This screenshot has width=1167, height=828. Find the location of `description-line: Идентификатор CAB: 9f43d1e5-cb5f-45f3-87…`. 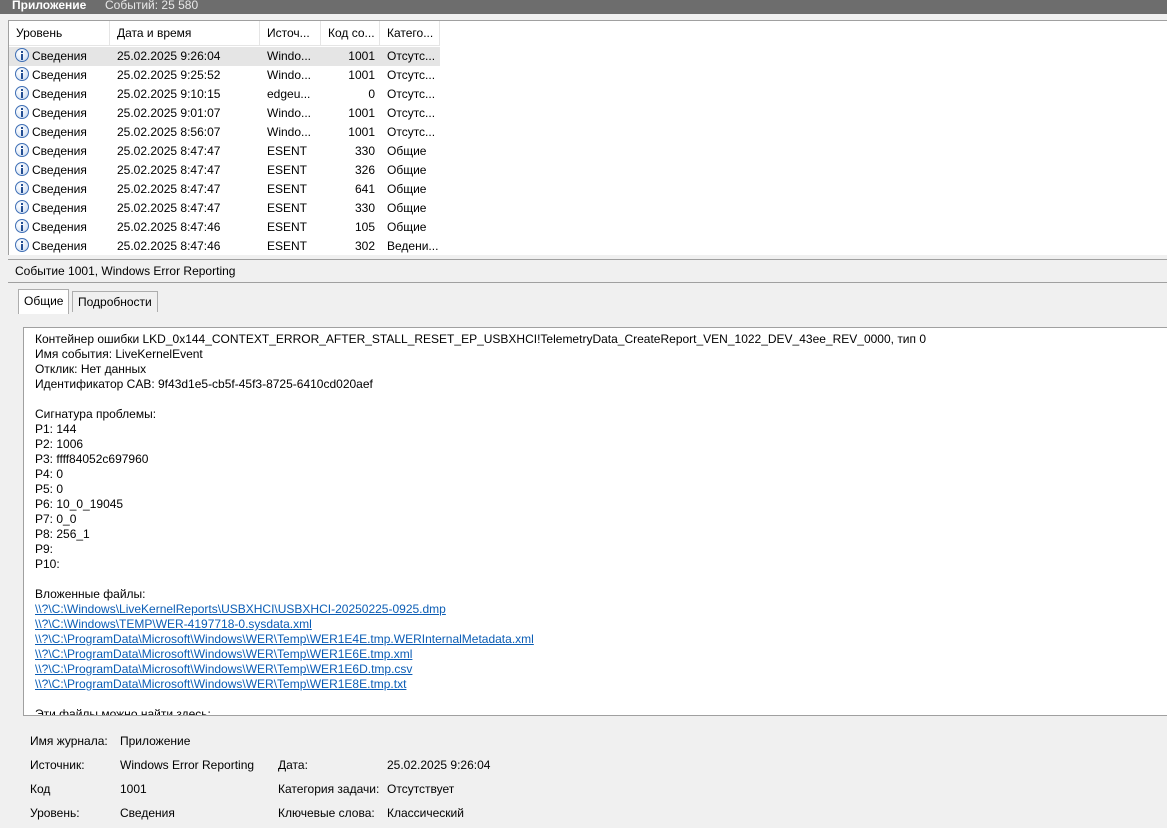

description-line: Идентификатор CAB: 9f43d1e5-cb5f-45f3-87… is located at coordinates (204, 384).